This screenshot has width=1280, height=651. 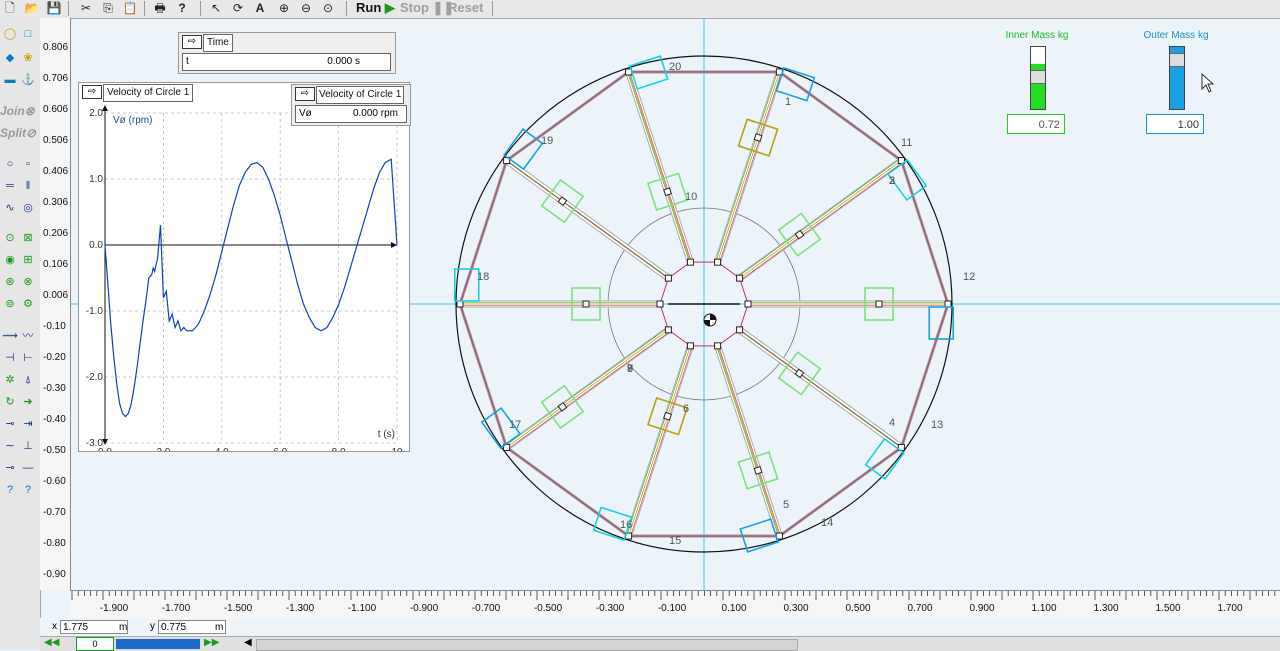 I want to click on copy-icon: ⎘, so click(x=108, y=8).